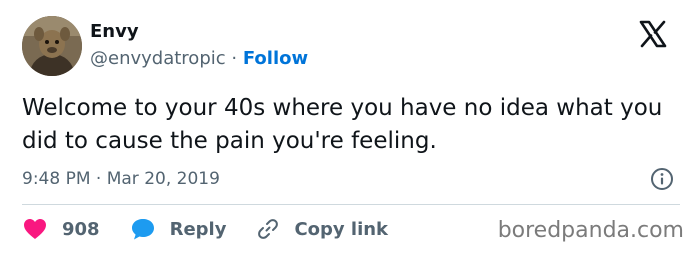 This screenshot has width=700, height=256. I want to click on handle-row: @envydatropic · Follow, so click(199, 59).